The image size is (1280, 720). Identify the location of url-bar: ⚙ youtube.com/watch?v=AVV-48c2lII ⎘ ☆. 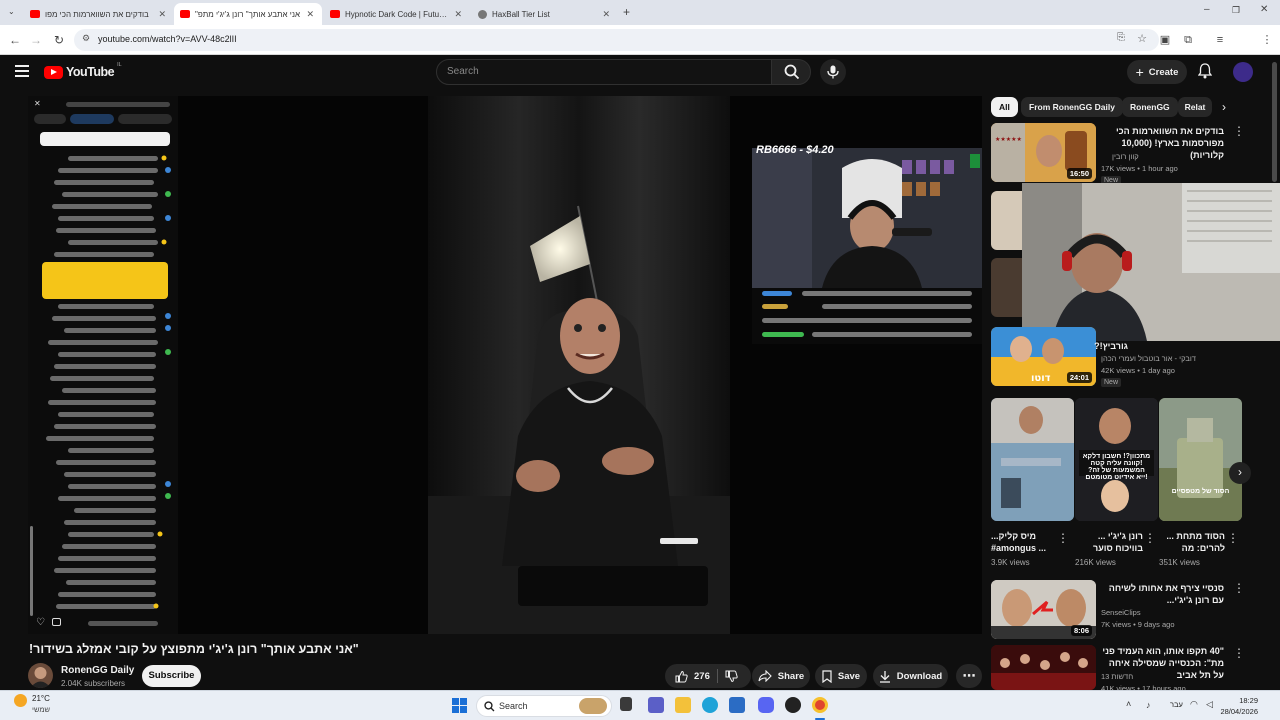
(616, 40).